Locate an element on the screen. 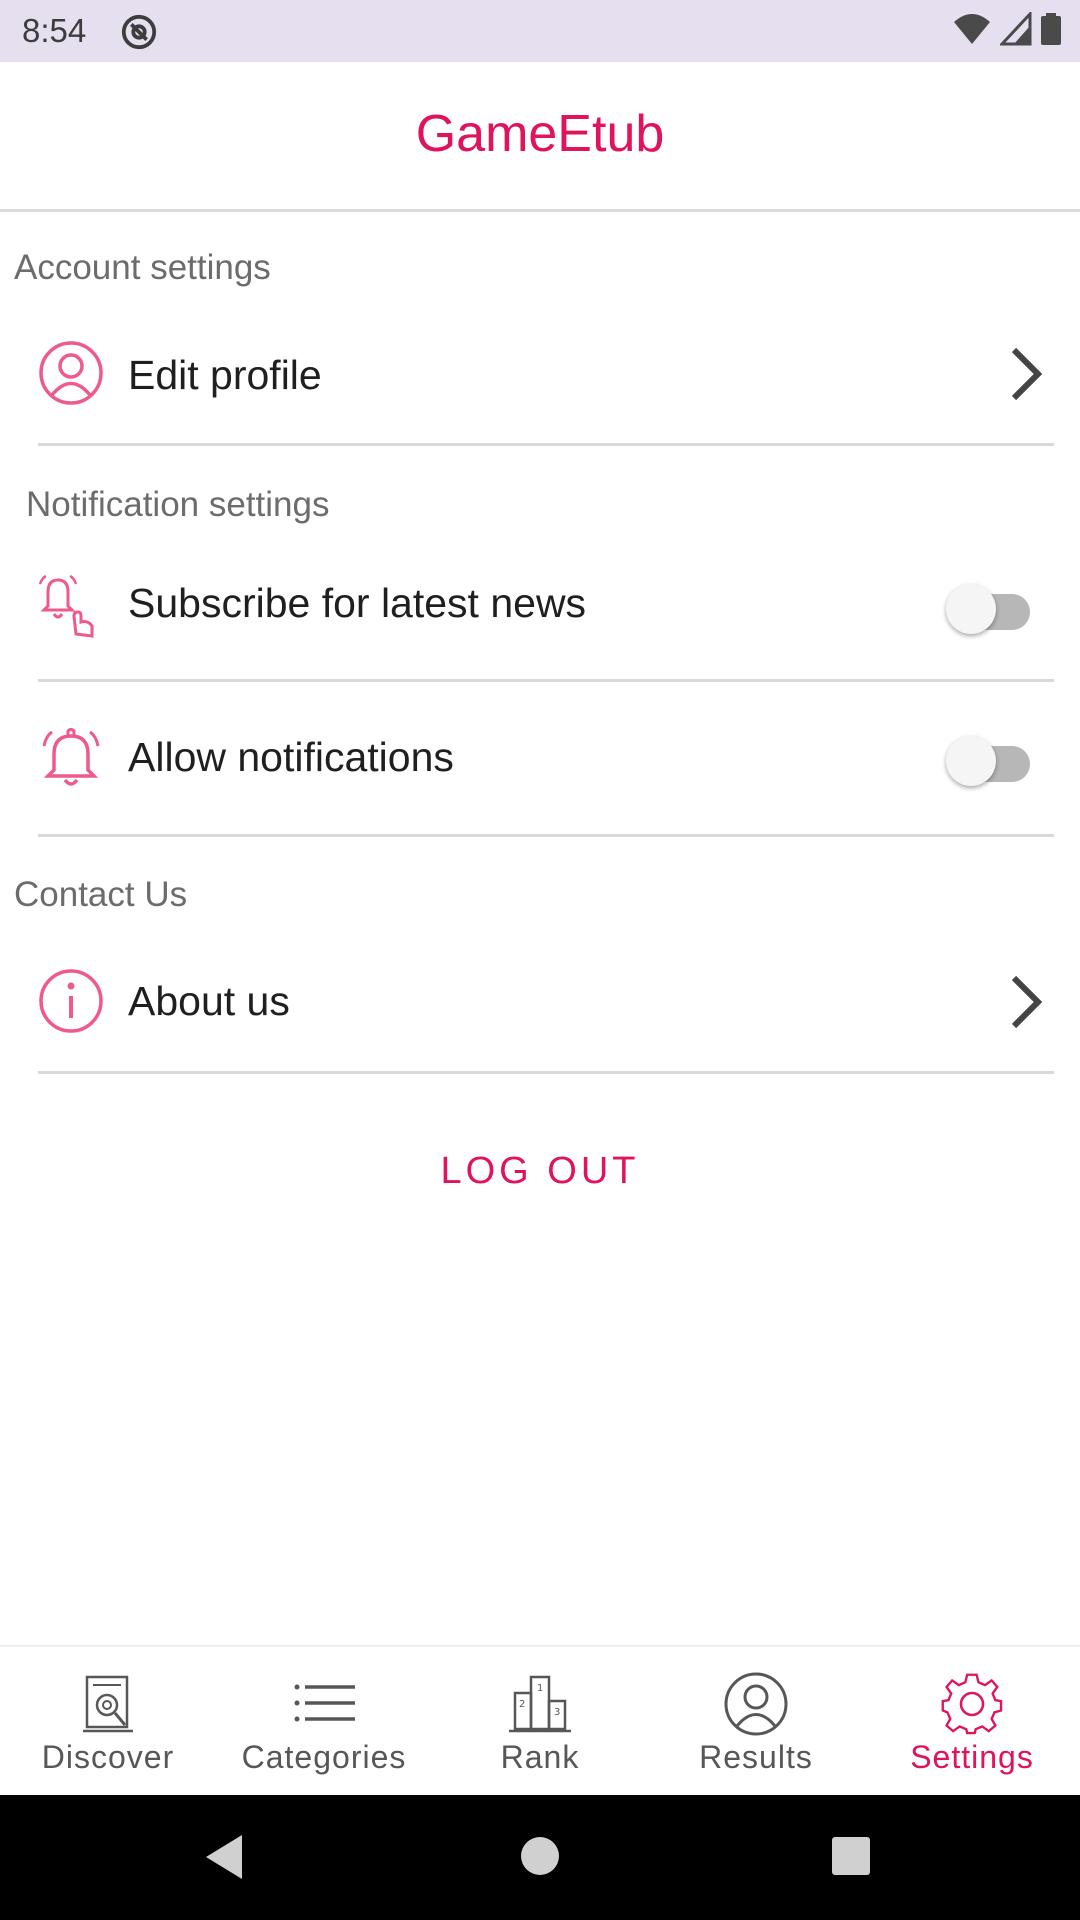 The height and width of the screenshot is (1920, 1080). edit-profile-row: Edit profile is located at coordinates (546, 383).